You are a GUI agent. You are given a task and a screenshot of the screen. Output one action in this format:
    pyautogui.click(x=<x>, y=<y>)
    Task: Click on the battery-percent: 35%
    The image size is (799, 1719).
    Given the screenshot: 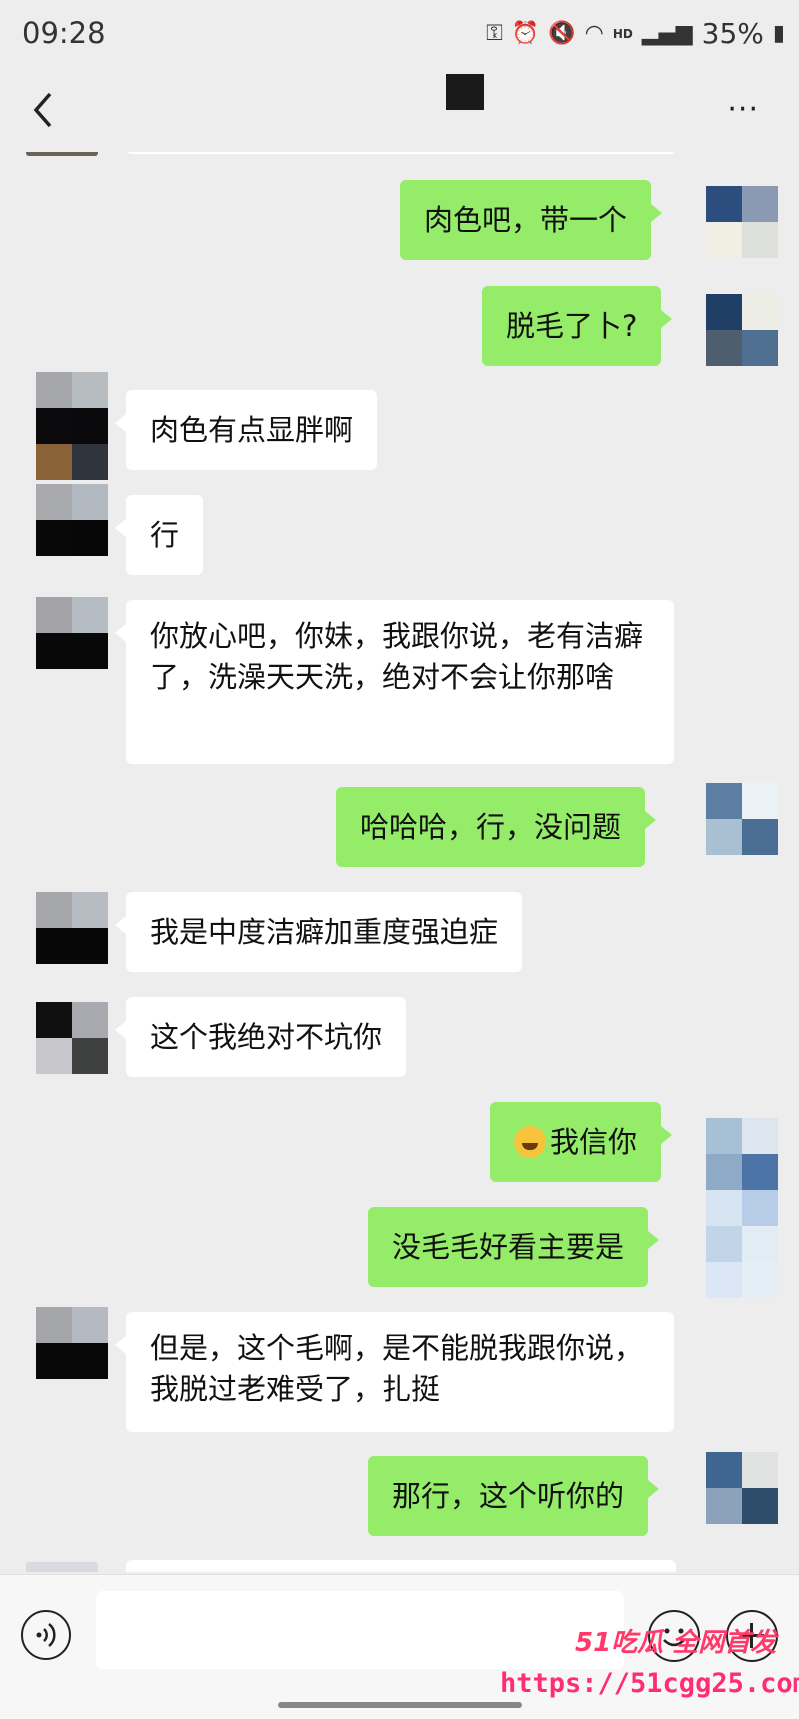 What is the action you would take?
    pyautogui.click(x=732, y=33)
    